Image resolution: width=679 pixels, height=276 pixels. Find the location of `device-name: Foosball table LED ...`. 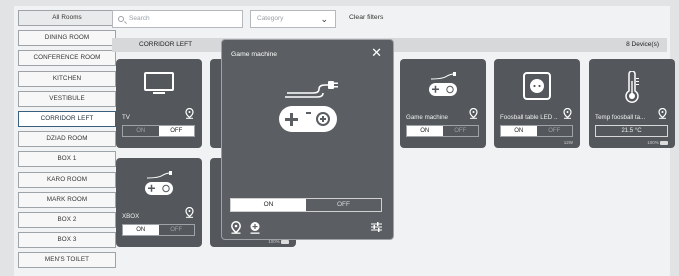

device-name: Foosball table LED ... is located at coordinates (529, 117).